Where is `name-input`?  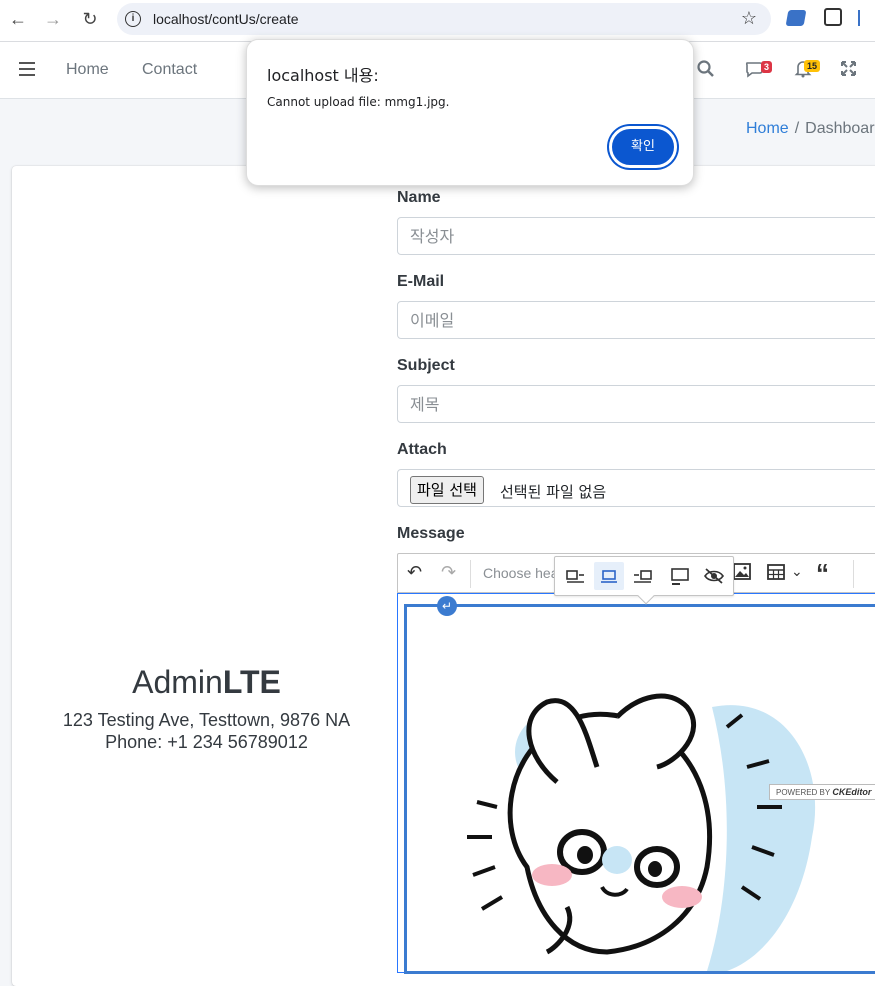 name-input is located at coordinates (636, 236).